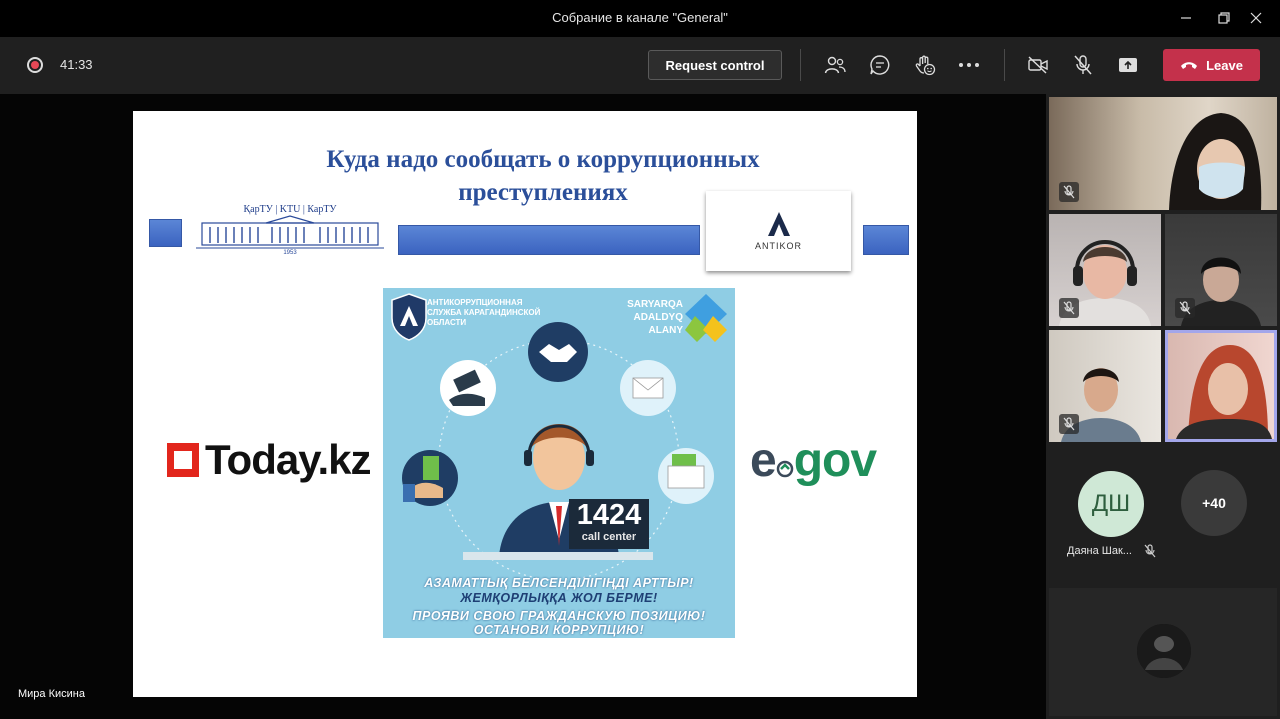  Describe the element at coordinates (609, 515) in the screenshot. I see `hotline-number: 1424` at that location.